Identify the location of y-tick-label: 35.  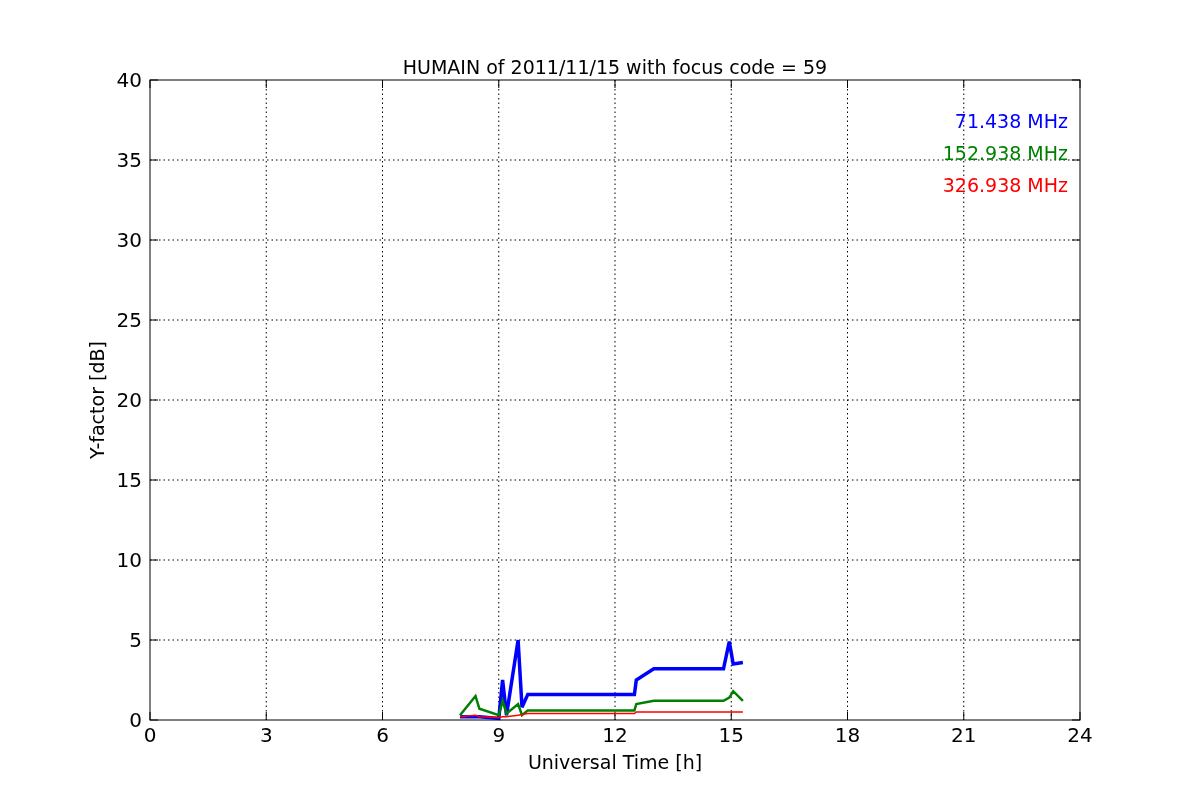
(129, 160).